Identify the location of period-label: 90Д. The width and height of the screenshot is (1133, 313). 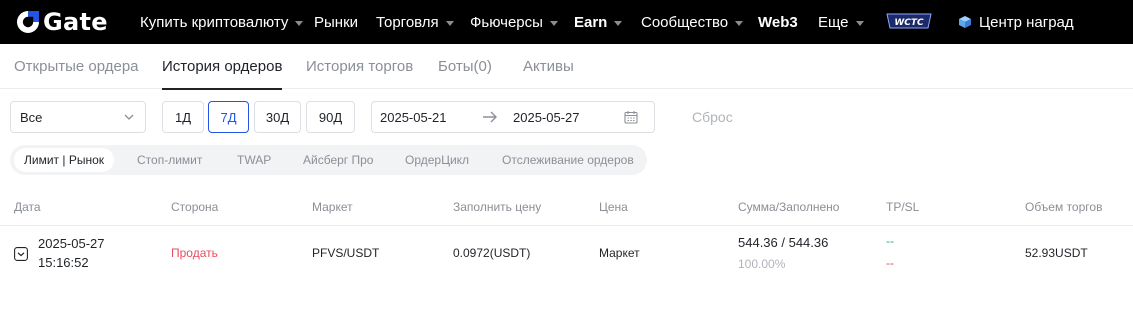
(330, 117).